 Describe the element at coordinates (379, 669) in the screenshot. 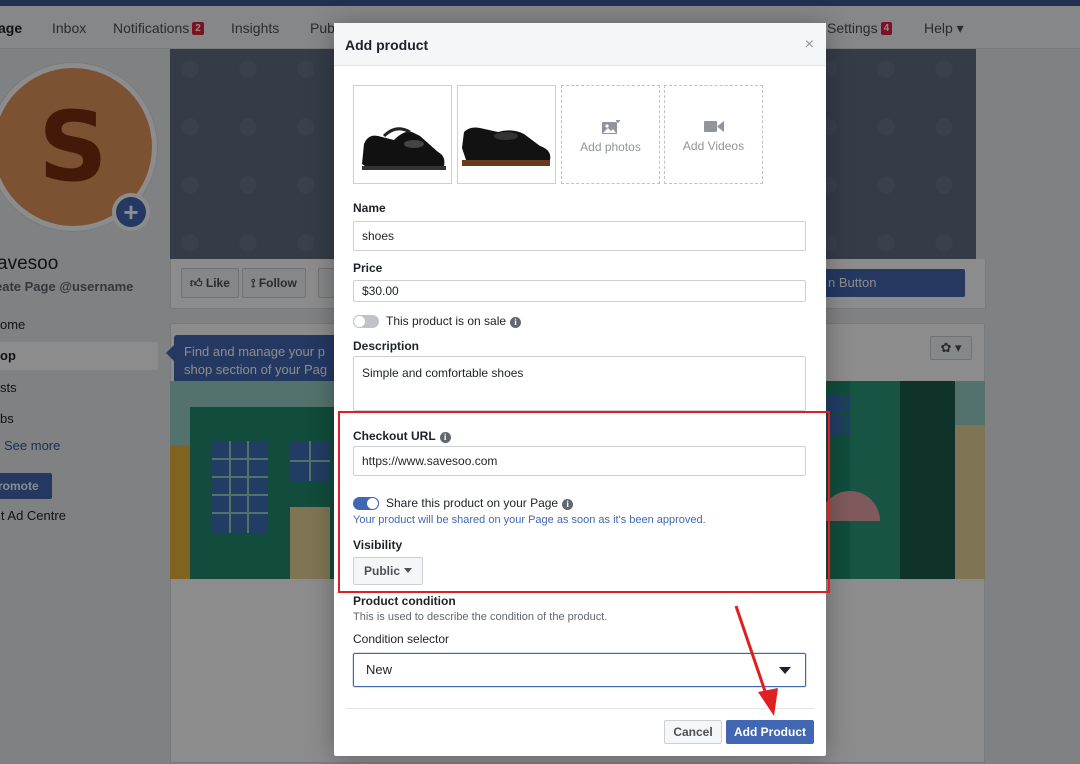

I see `condition-value: New` at that location.